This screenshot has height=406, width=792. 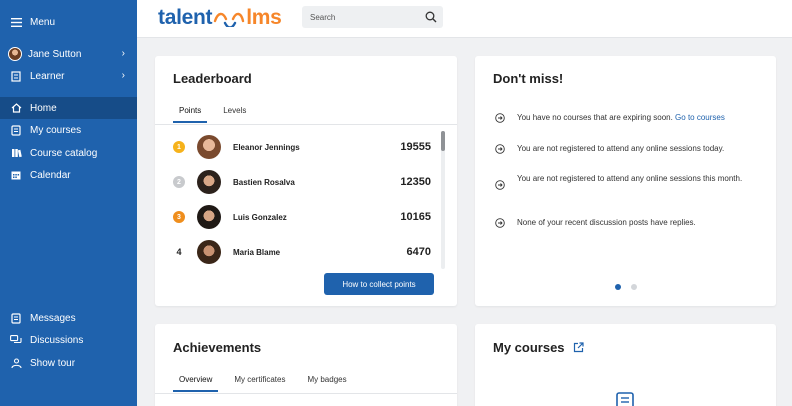 What do you see at coordinates (217, 347) in the screenshot?
I see `achievements-title: Achievements` at bounding box center [217, 347].